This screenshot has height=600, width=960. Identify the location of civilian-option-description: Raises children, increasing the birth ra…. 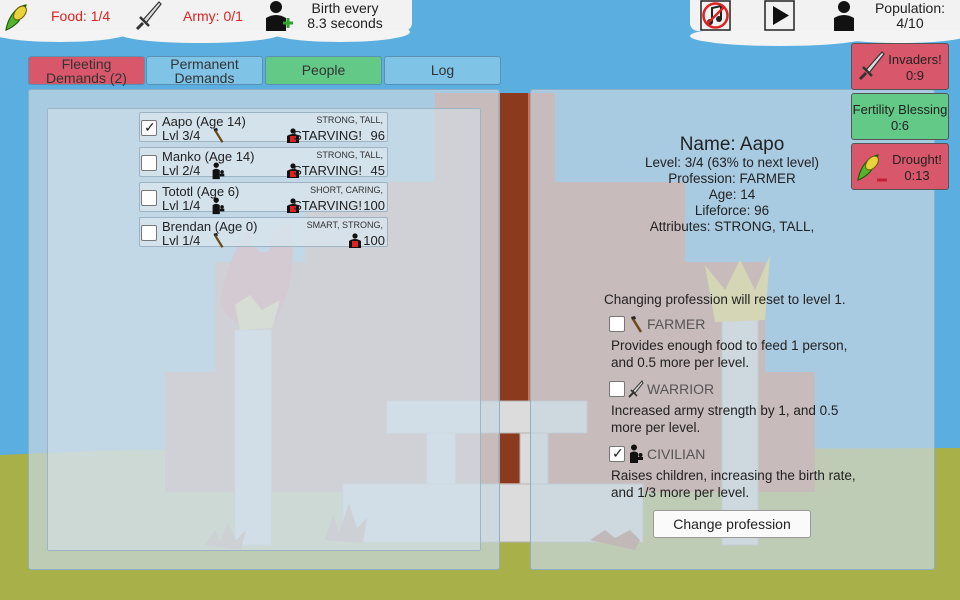
(733, 484).